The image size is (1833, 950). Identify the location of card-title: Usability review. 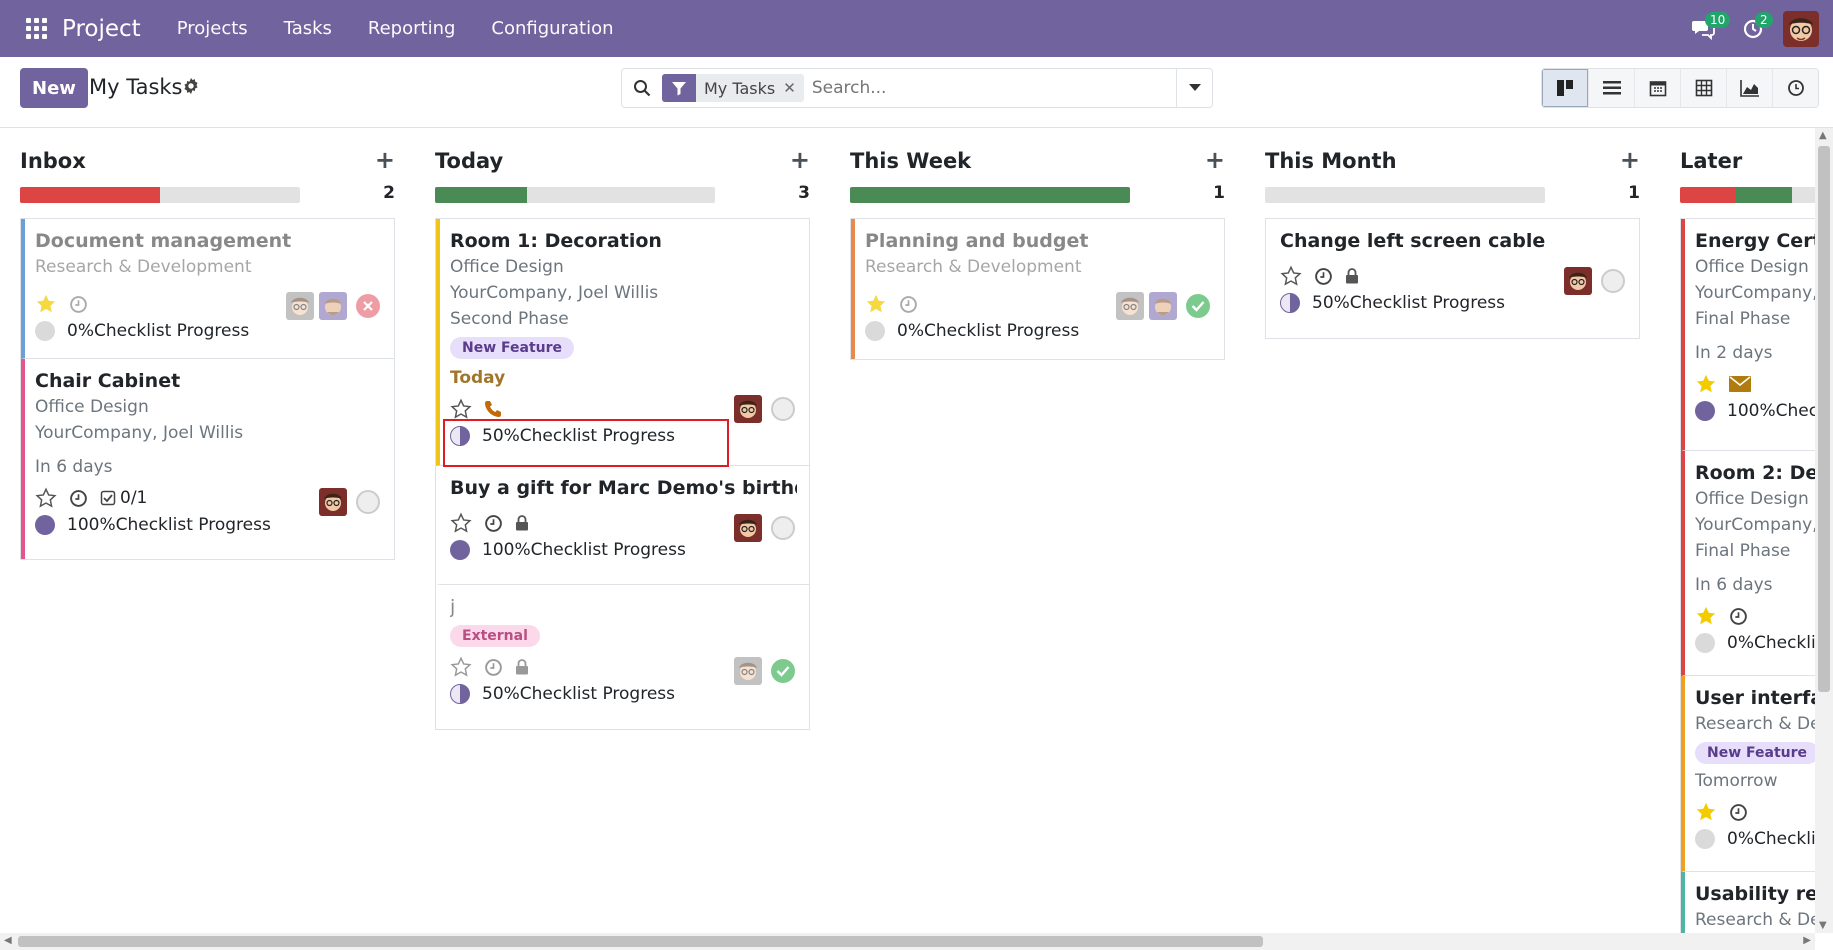
(1755, 894).